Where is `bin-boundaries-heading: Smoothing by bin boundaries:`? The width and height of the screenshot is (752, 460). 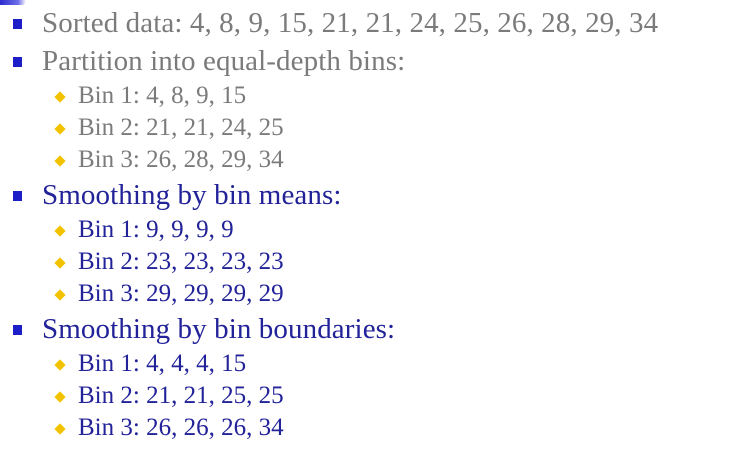
bin-boundaries-heading: Smoothing by bin boundaries: is located at coordinates (219, 328).